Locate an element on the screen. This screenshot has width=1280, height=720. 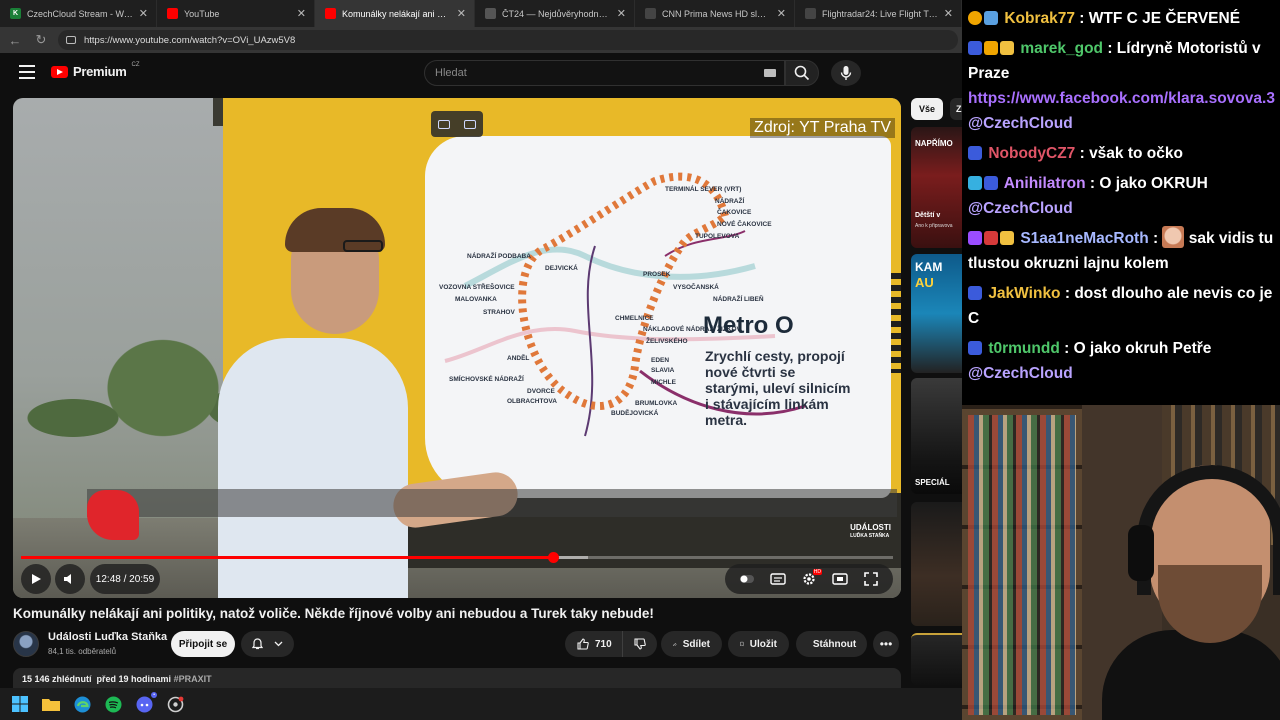
map-station-label: NÁDRAŽÍ LIBEŇ is located at coordinates (738, 299).